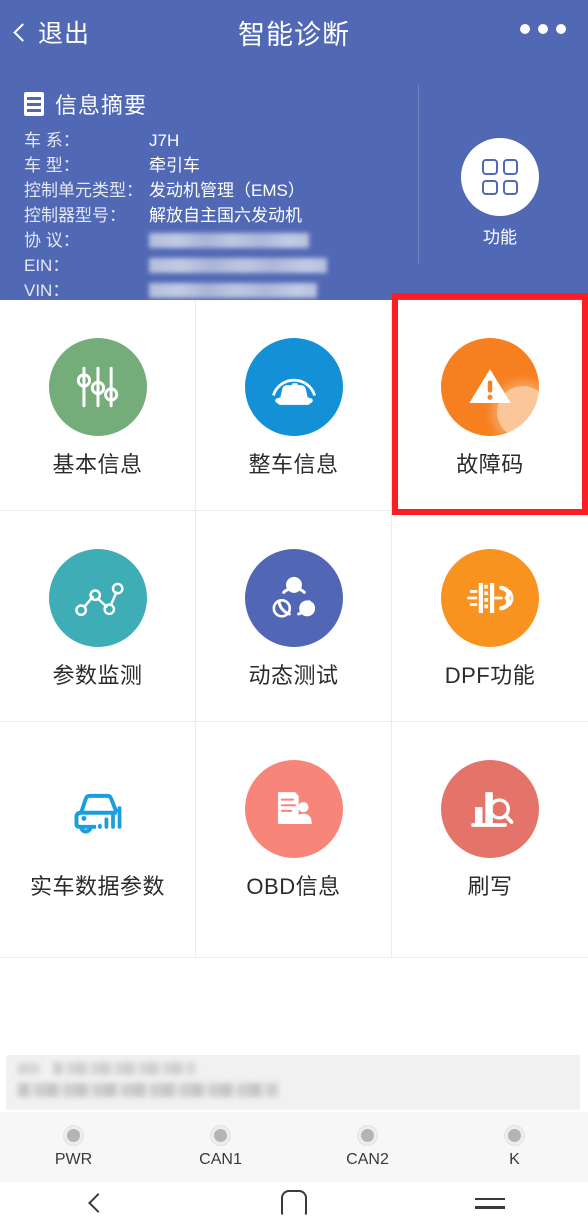 The height and width of the screenshot is (1224, 588). Describe the element at coordinates (490, 886) in the screenshot. I see `grid-item-label: 刷写` at that location.